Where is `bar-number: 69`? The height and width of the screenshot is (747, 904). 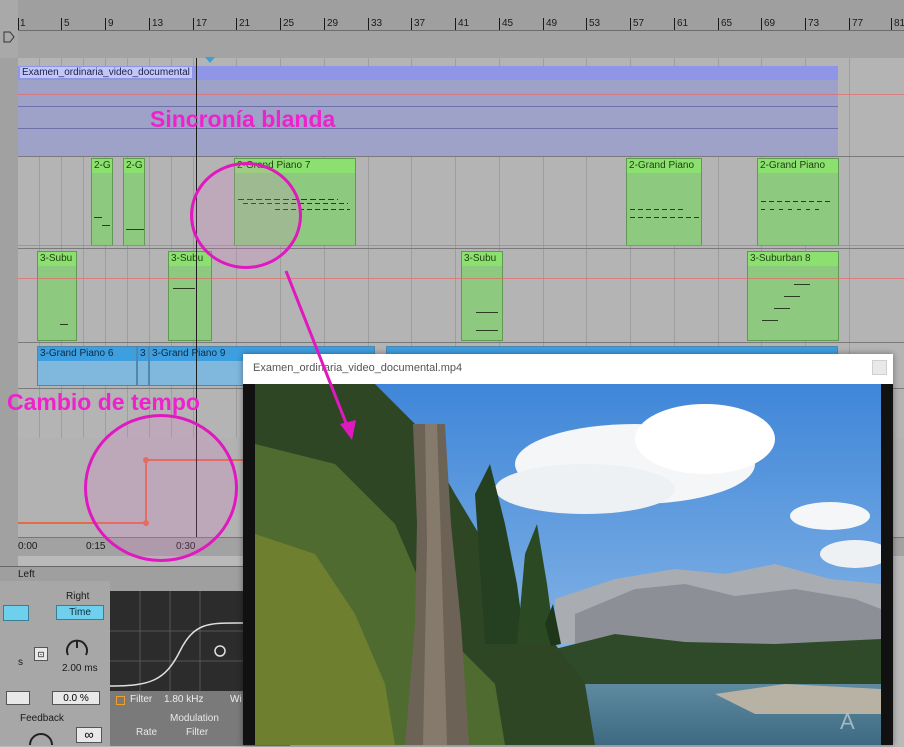 bar-number: 69 is located at coordinates (770, 23).